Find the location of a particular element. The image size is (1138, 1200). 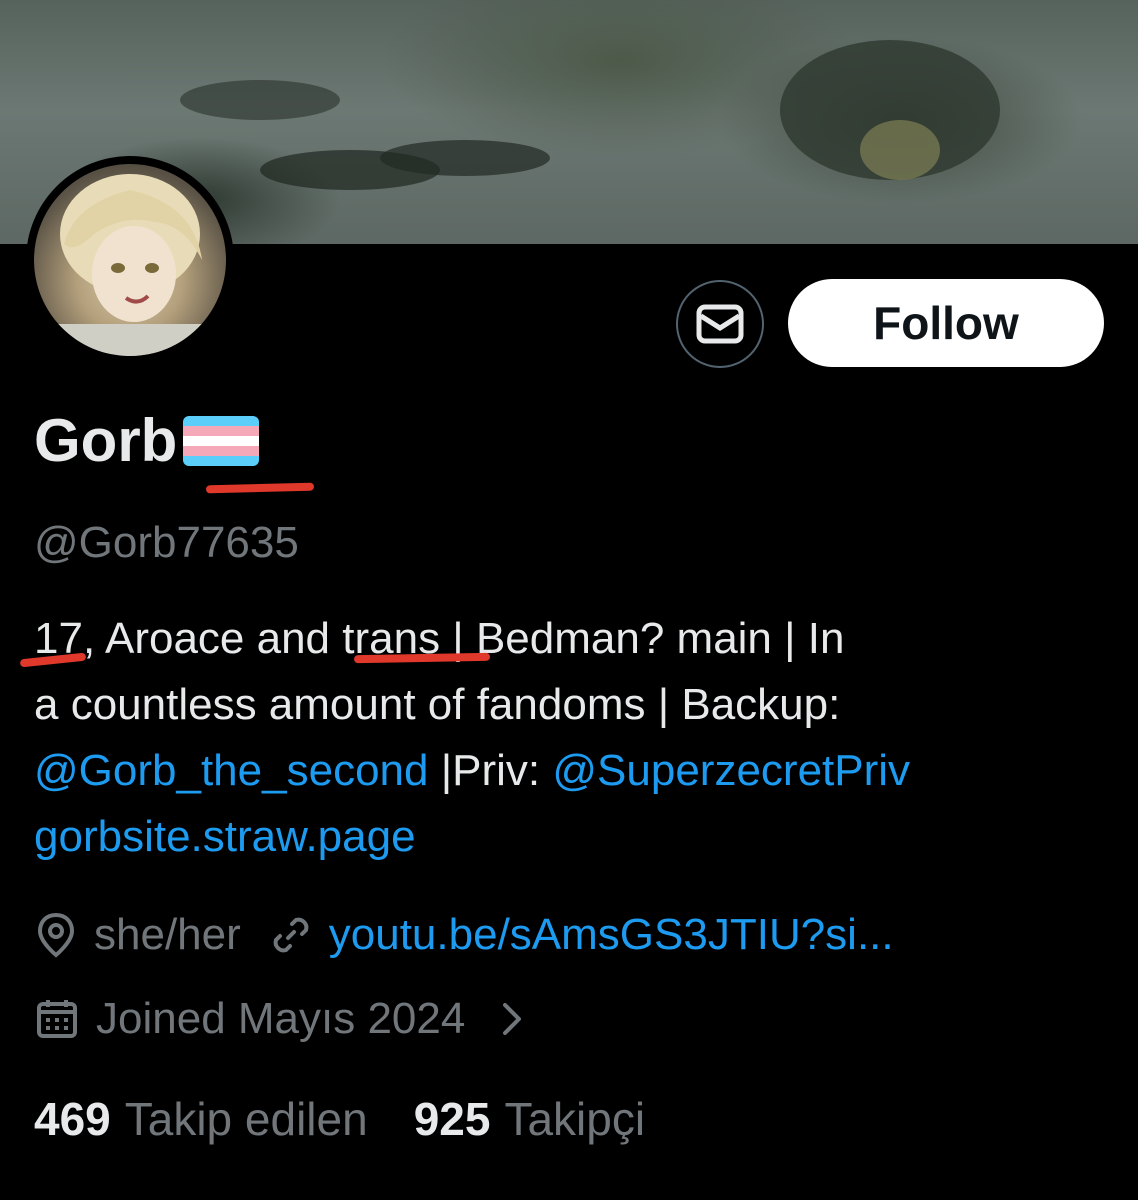

joined-date: Joined Mayıs 2024 is located at coordinates (281, 1018).